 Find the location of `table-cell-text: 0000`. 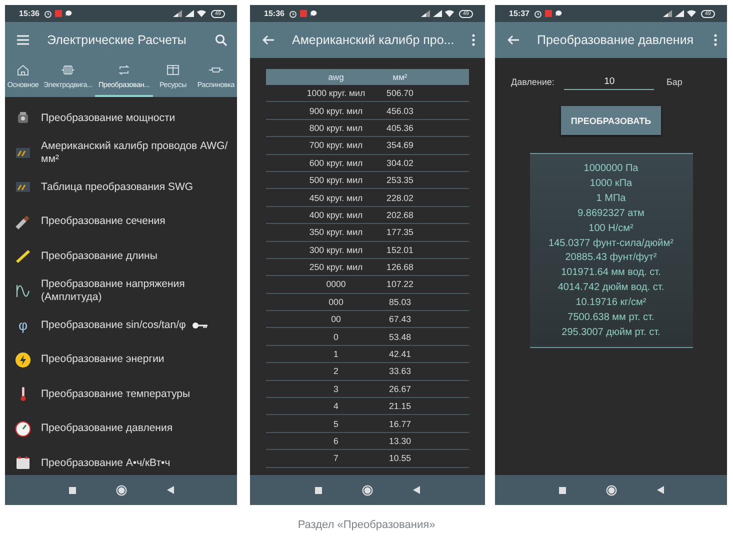

table-cell-text: 0000 is located at coordinates (336, 284).